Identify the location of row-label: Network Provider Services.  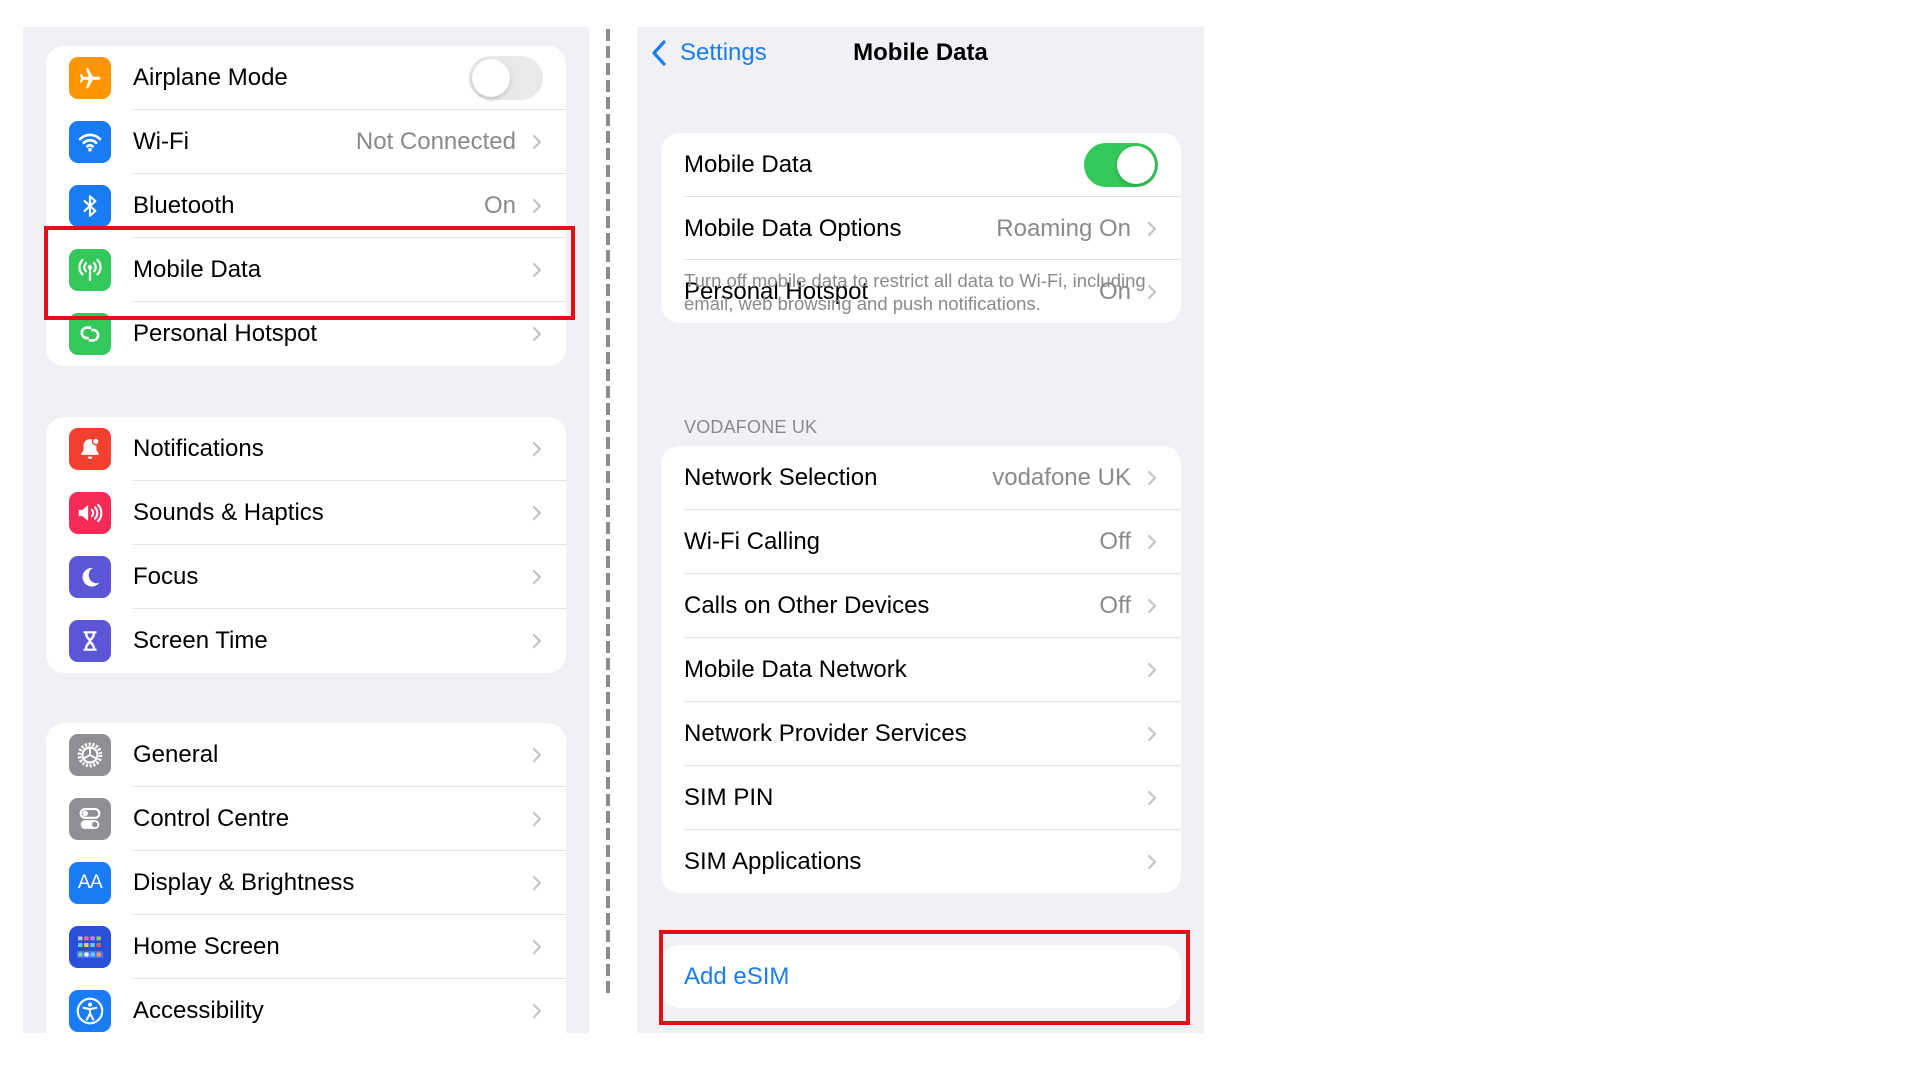
(825, 733).